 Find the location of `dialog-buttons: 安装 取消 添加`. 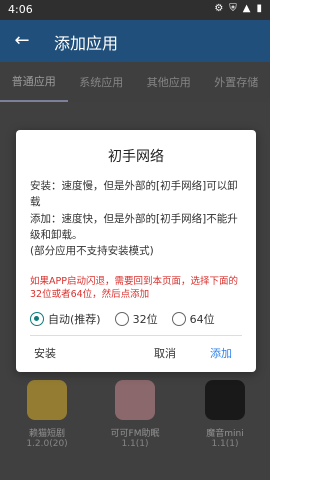

dialog-buttons: 安装 取消 添加 is located at coordinates (136, 352).